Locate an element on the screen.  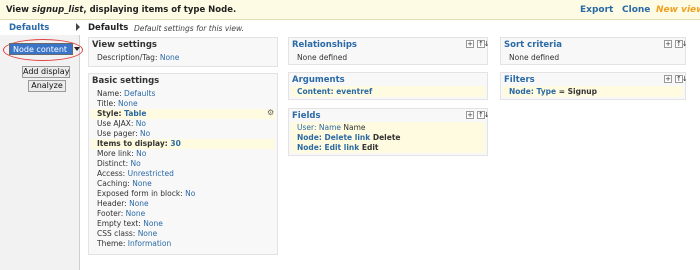
setting-row-distinct: Distinct: No is located at coordinates (119, 163).